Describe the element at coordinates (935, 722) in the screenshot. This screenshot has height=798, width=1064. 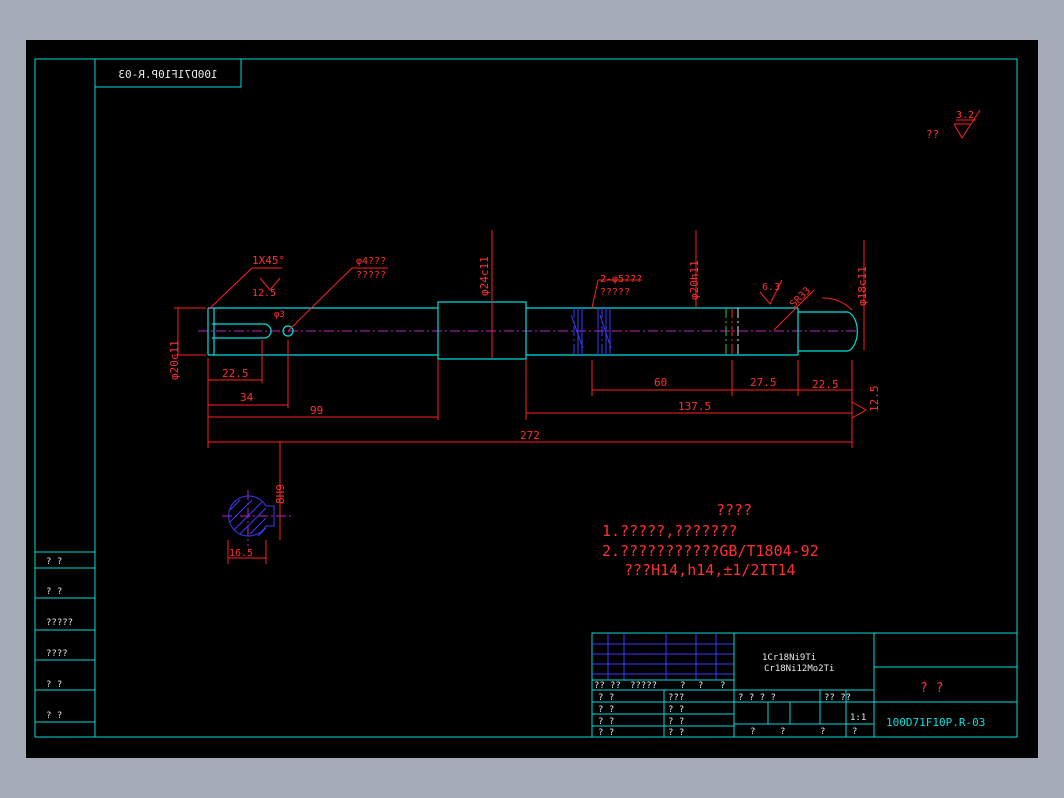
I see `drawing-number: 100D71F10P.R-03` at that location.